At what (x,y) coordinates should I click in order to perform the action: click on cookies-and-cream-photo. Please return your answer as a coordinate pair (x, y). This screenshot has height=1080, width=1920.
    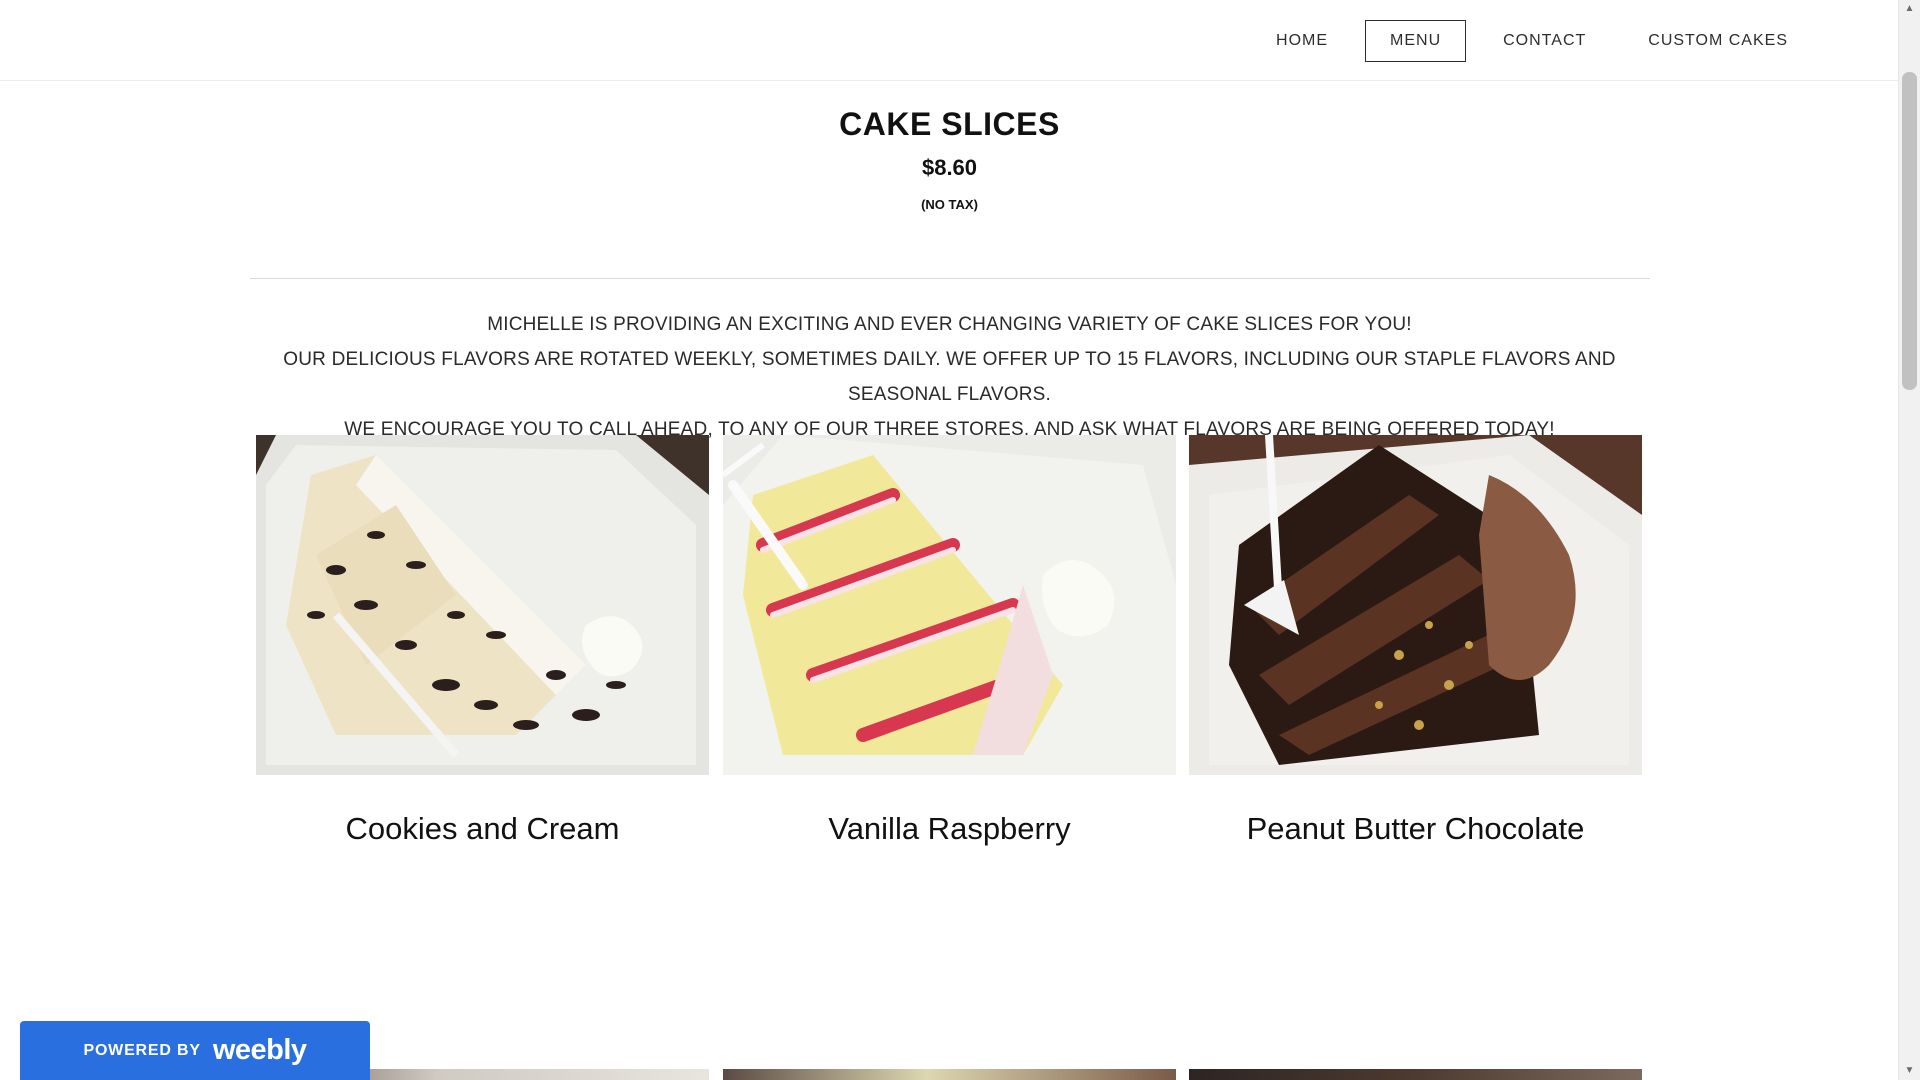
    Looking at the image, I should click on (482, 605).